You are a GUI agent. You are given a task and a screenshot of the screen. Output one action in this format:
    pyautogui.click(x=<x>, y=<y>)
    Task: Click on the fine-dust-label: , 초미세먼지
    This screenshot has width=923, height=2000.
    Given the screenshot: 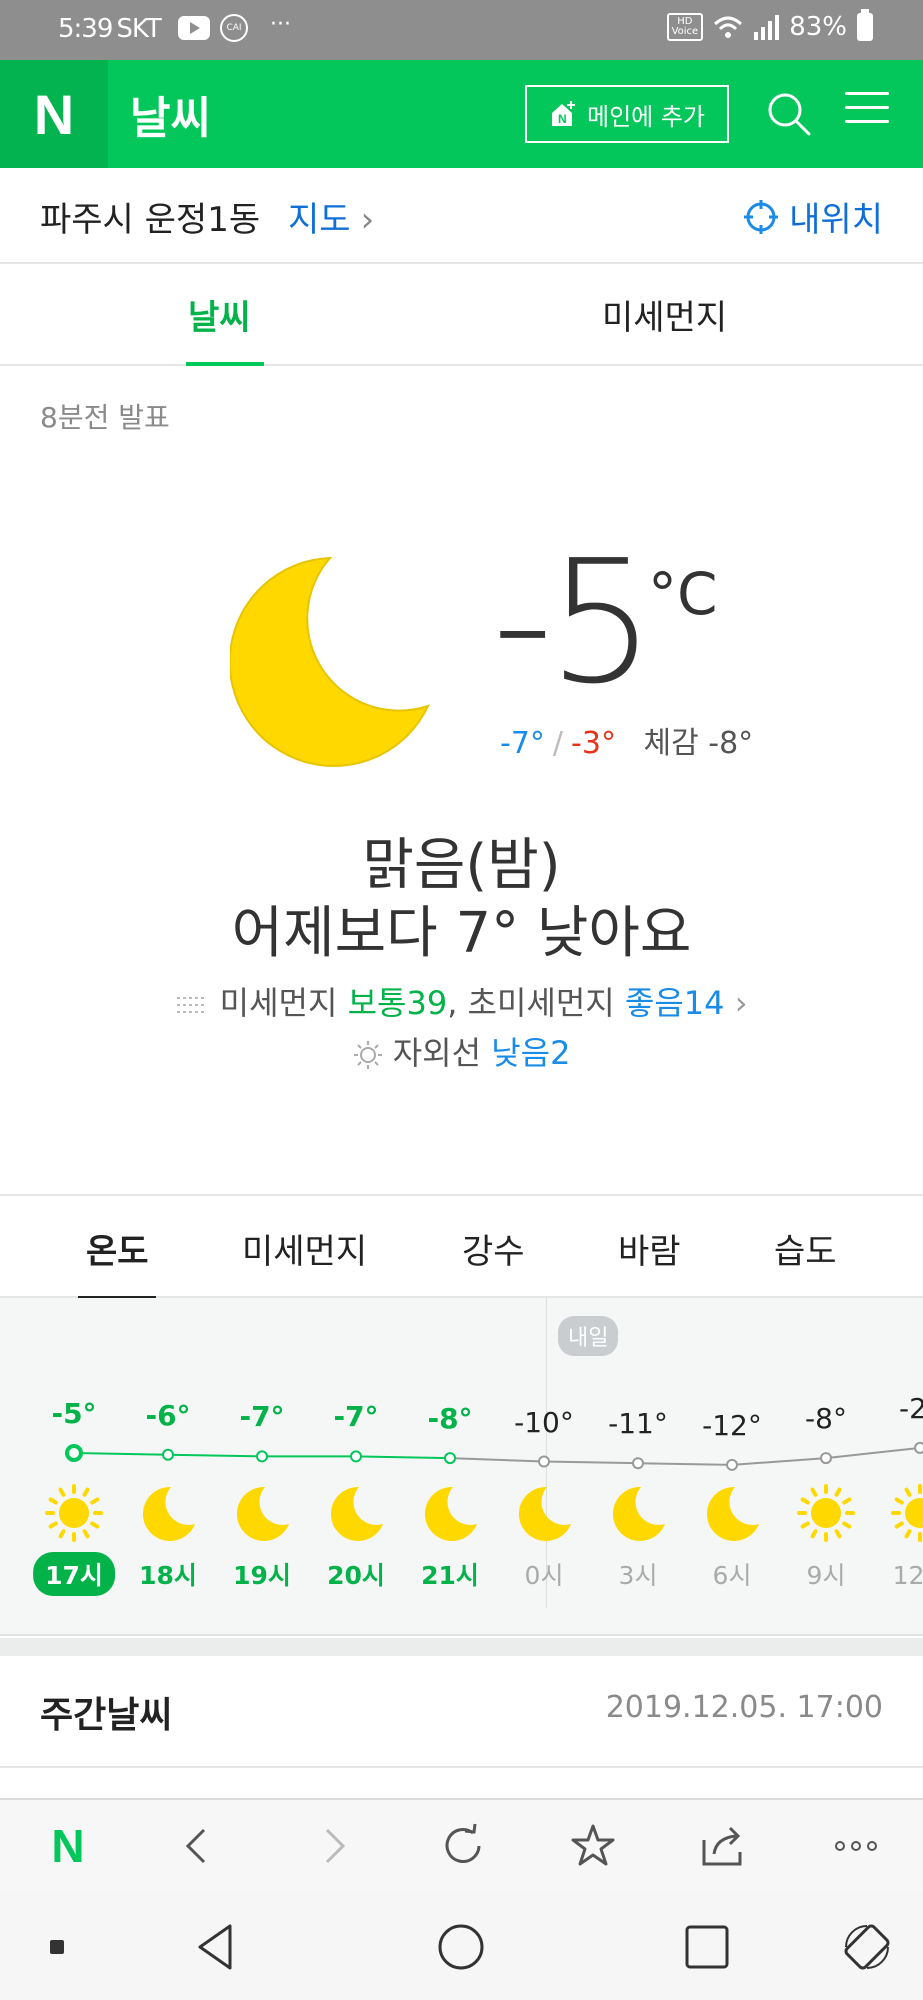 What is the action you would take?
    pyautogui.click(x=531, y=1003)
    